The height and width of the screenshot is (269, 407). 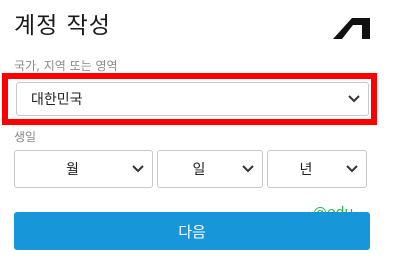 What do you see at coordinates (306, 170) in the screenshot?
I see `birth-year-value: 년` at bounding box center [306, 170].